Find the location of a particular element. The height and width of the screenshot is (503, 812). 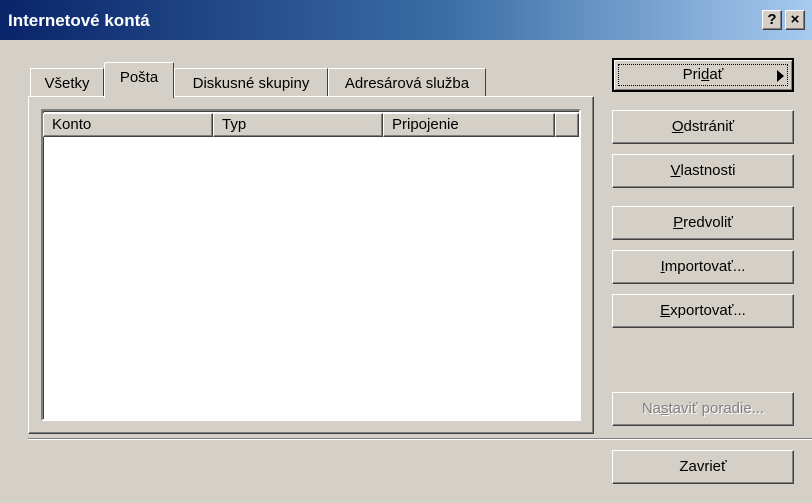

accelerator-key: O is located at coordinates (677, 126).